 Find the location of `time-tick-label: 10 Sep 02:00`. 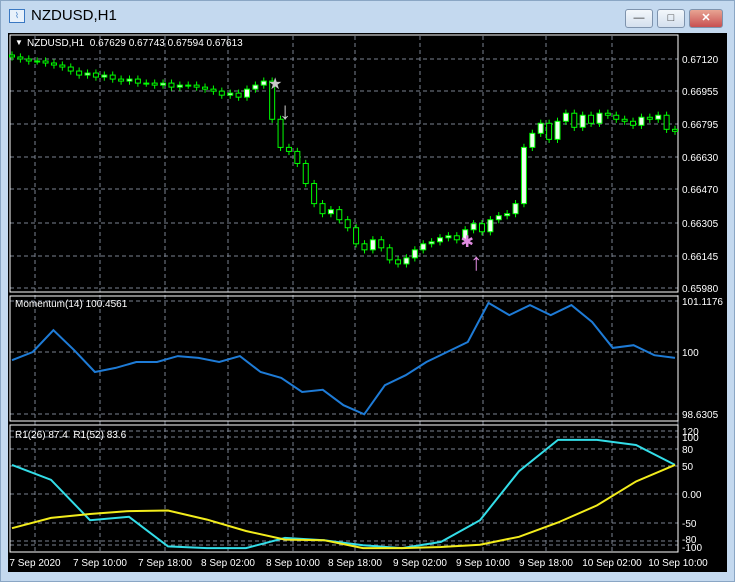

time-tick-label: 10 Sep 02:00 is located at coordinates (612, 563).